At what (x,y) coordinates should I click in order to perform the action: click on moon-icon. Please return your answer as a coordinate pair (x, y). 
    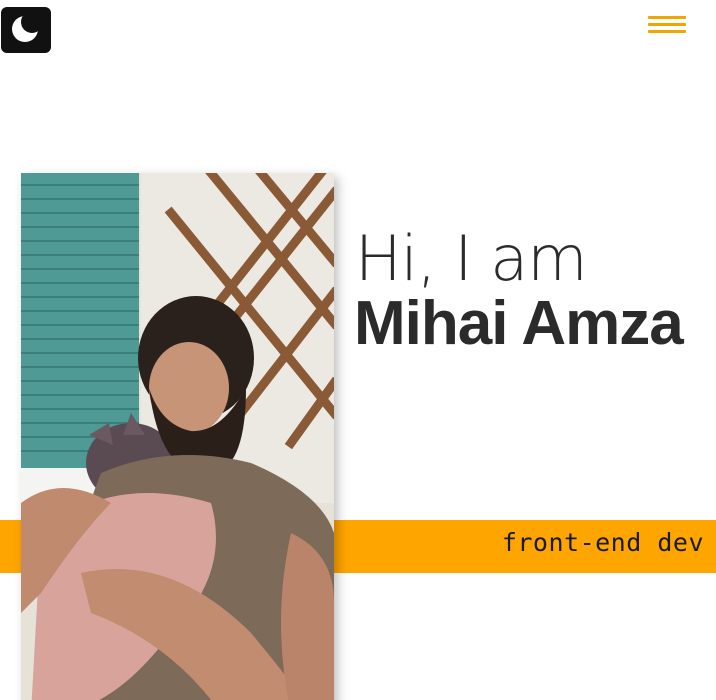
    Looking at the image, I should click on (26, 30).